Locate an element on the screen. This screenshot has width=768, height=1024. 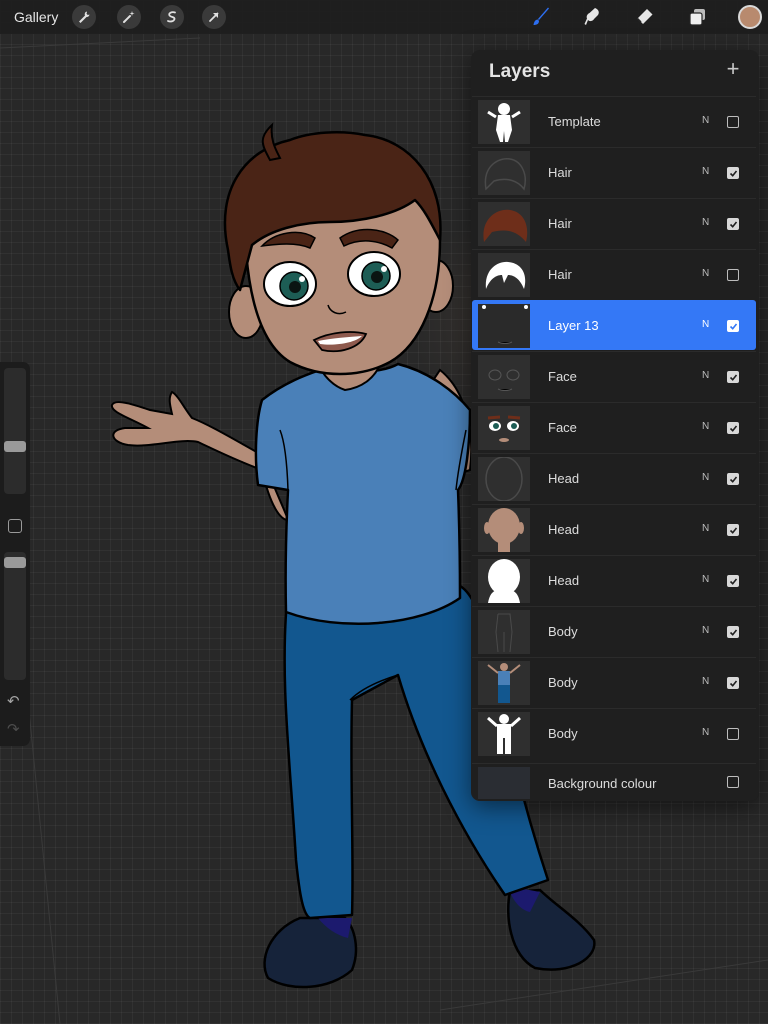
modify-button is located at coordinates (15, 526).